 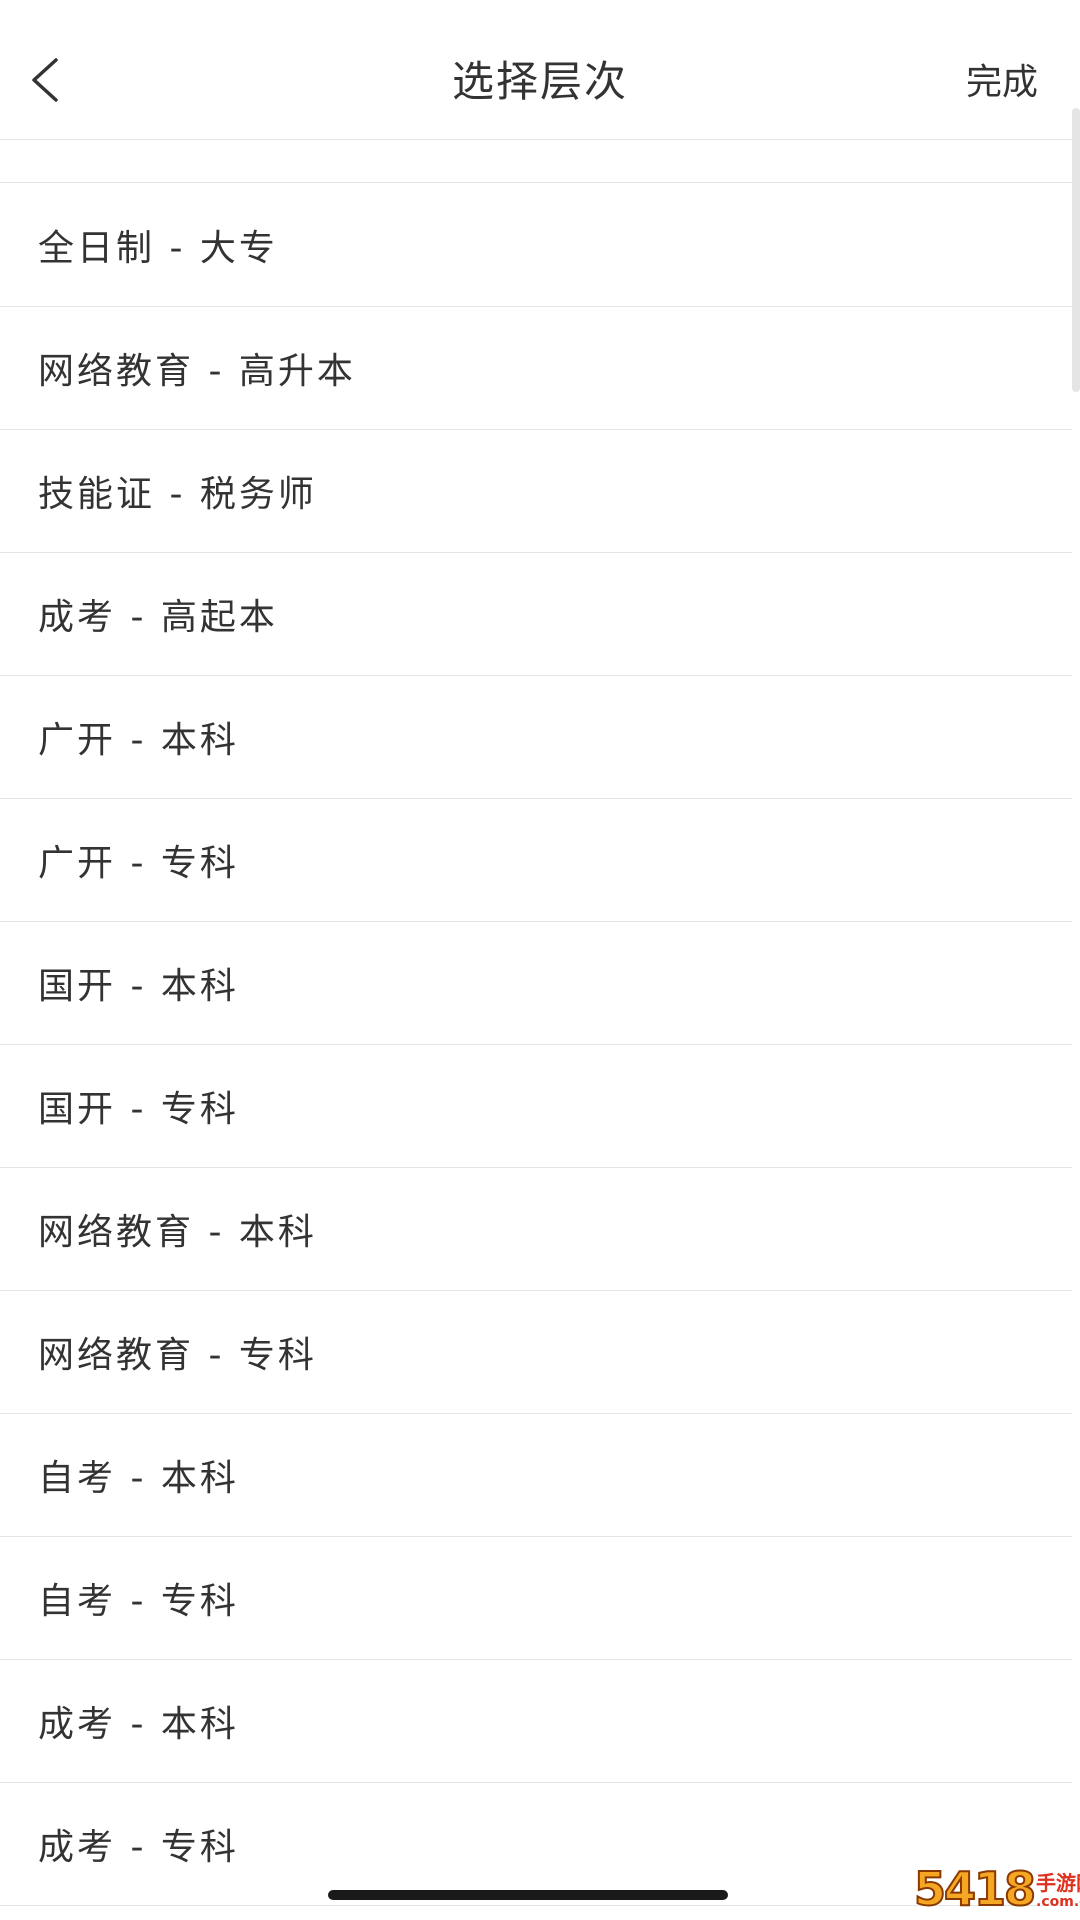 I want to click on list-item: 网络教育 - 专科, so click(x=536, y=1352).